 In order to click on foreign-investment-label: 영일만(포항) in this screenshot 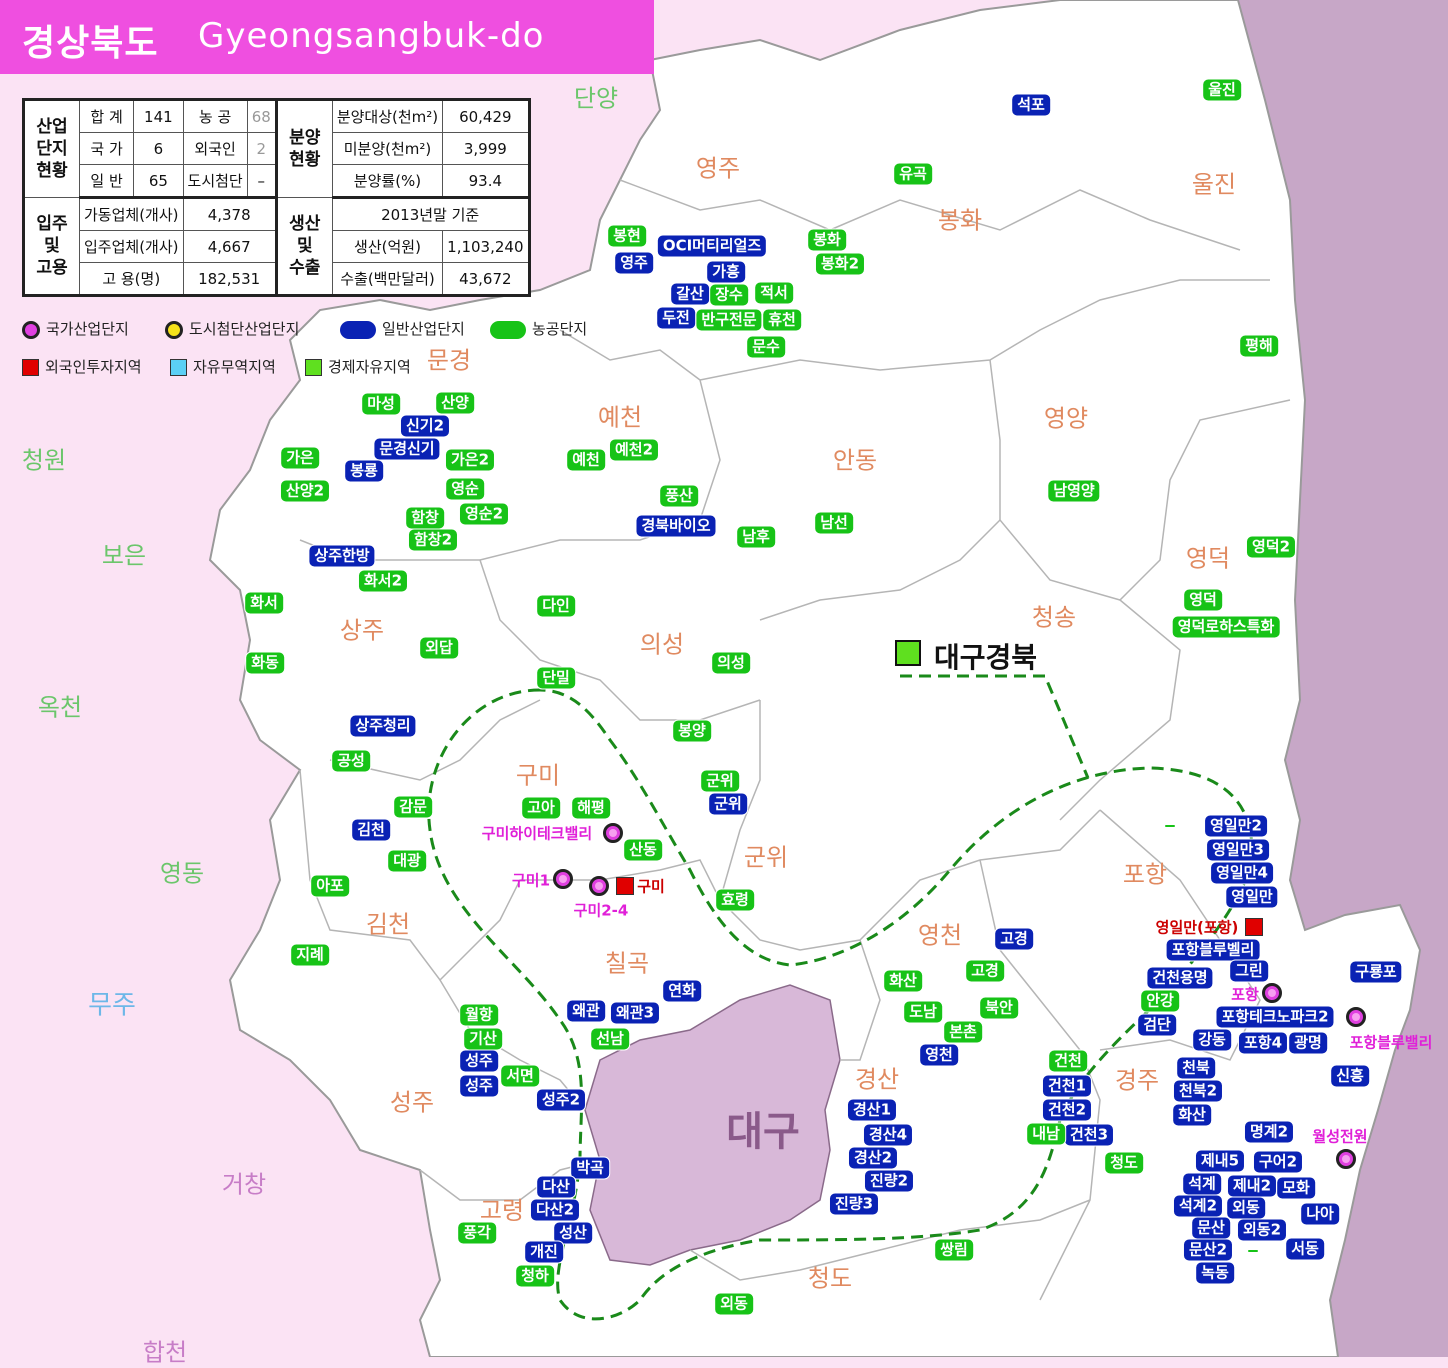, I will do `click(1197, 927)`.